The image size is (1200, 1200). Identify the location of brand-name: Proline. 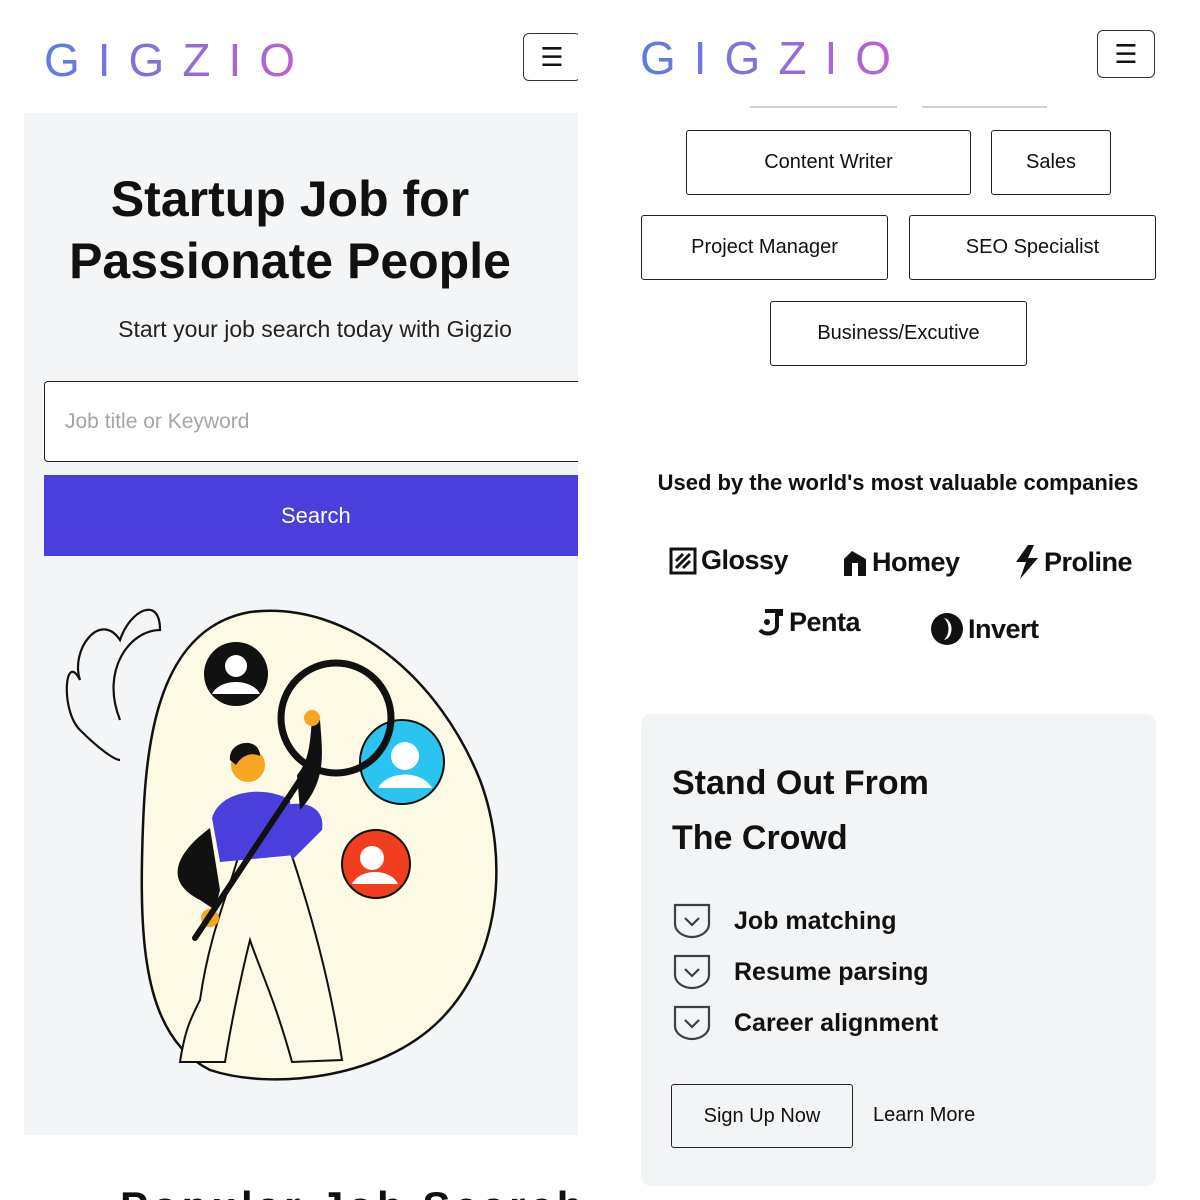
(1088, 561).